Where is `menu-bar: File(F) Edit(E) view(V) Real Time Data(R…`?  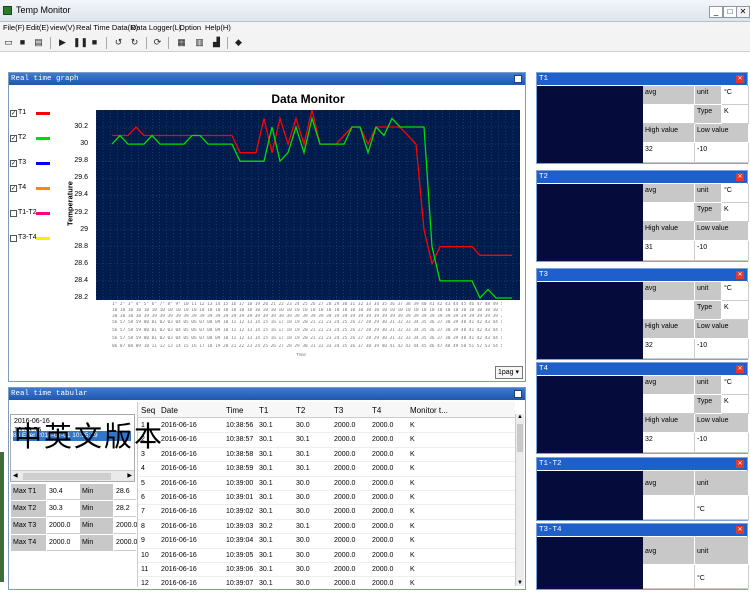 menu-bar: File(F) Edit(E) view(V) Real Time Data(R… is located at coordinates (375, 28).